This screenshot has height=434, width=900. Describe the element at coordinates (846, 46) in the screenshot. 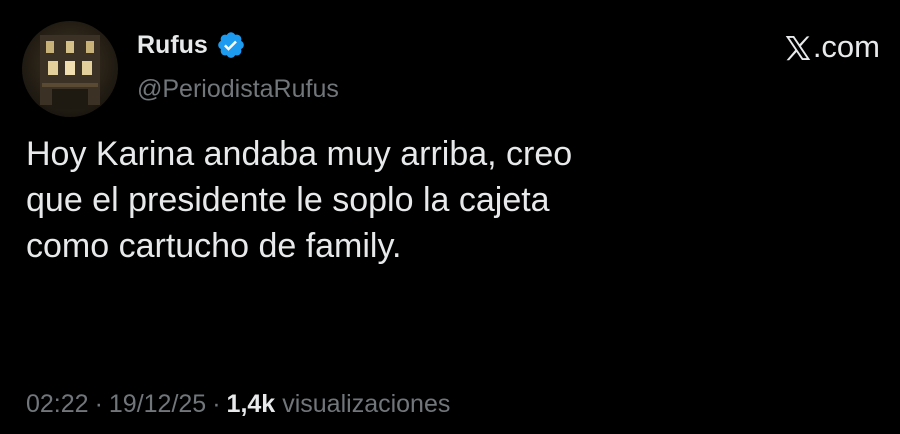

I see `brand-domain: .com` at that location.